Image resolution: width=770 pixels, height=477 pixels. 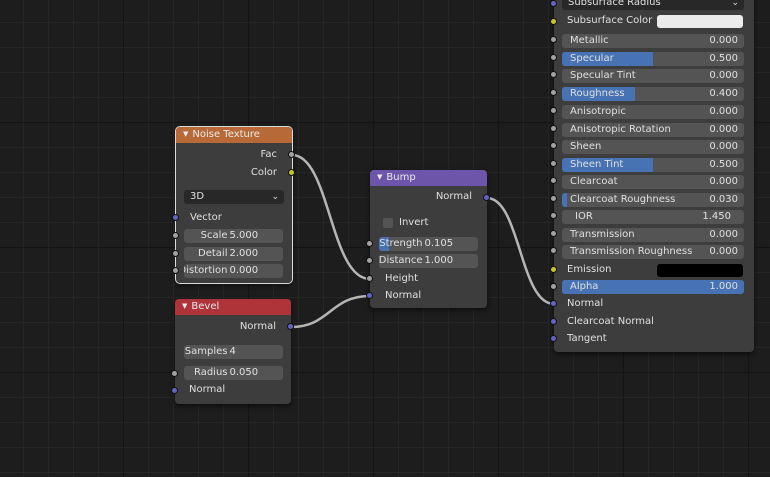 I want to click on socket-bevel-normal-input, so click(x=174, y=390).